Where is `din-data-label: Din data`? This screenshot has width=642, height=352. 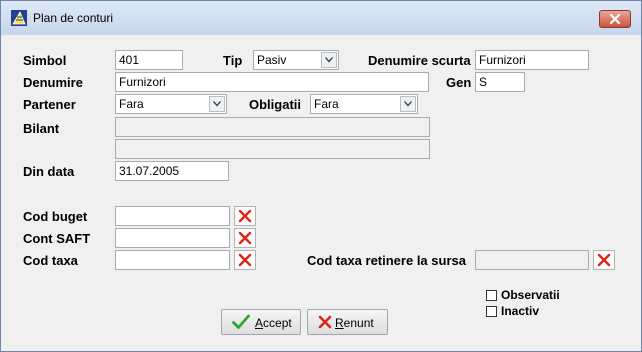 din-data-label: Din data is located at coordinates (49, 171).